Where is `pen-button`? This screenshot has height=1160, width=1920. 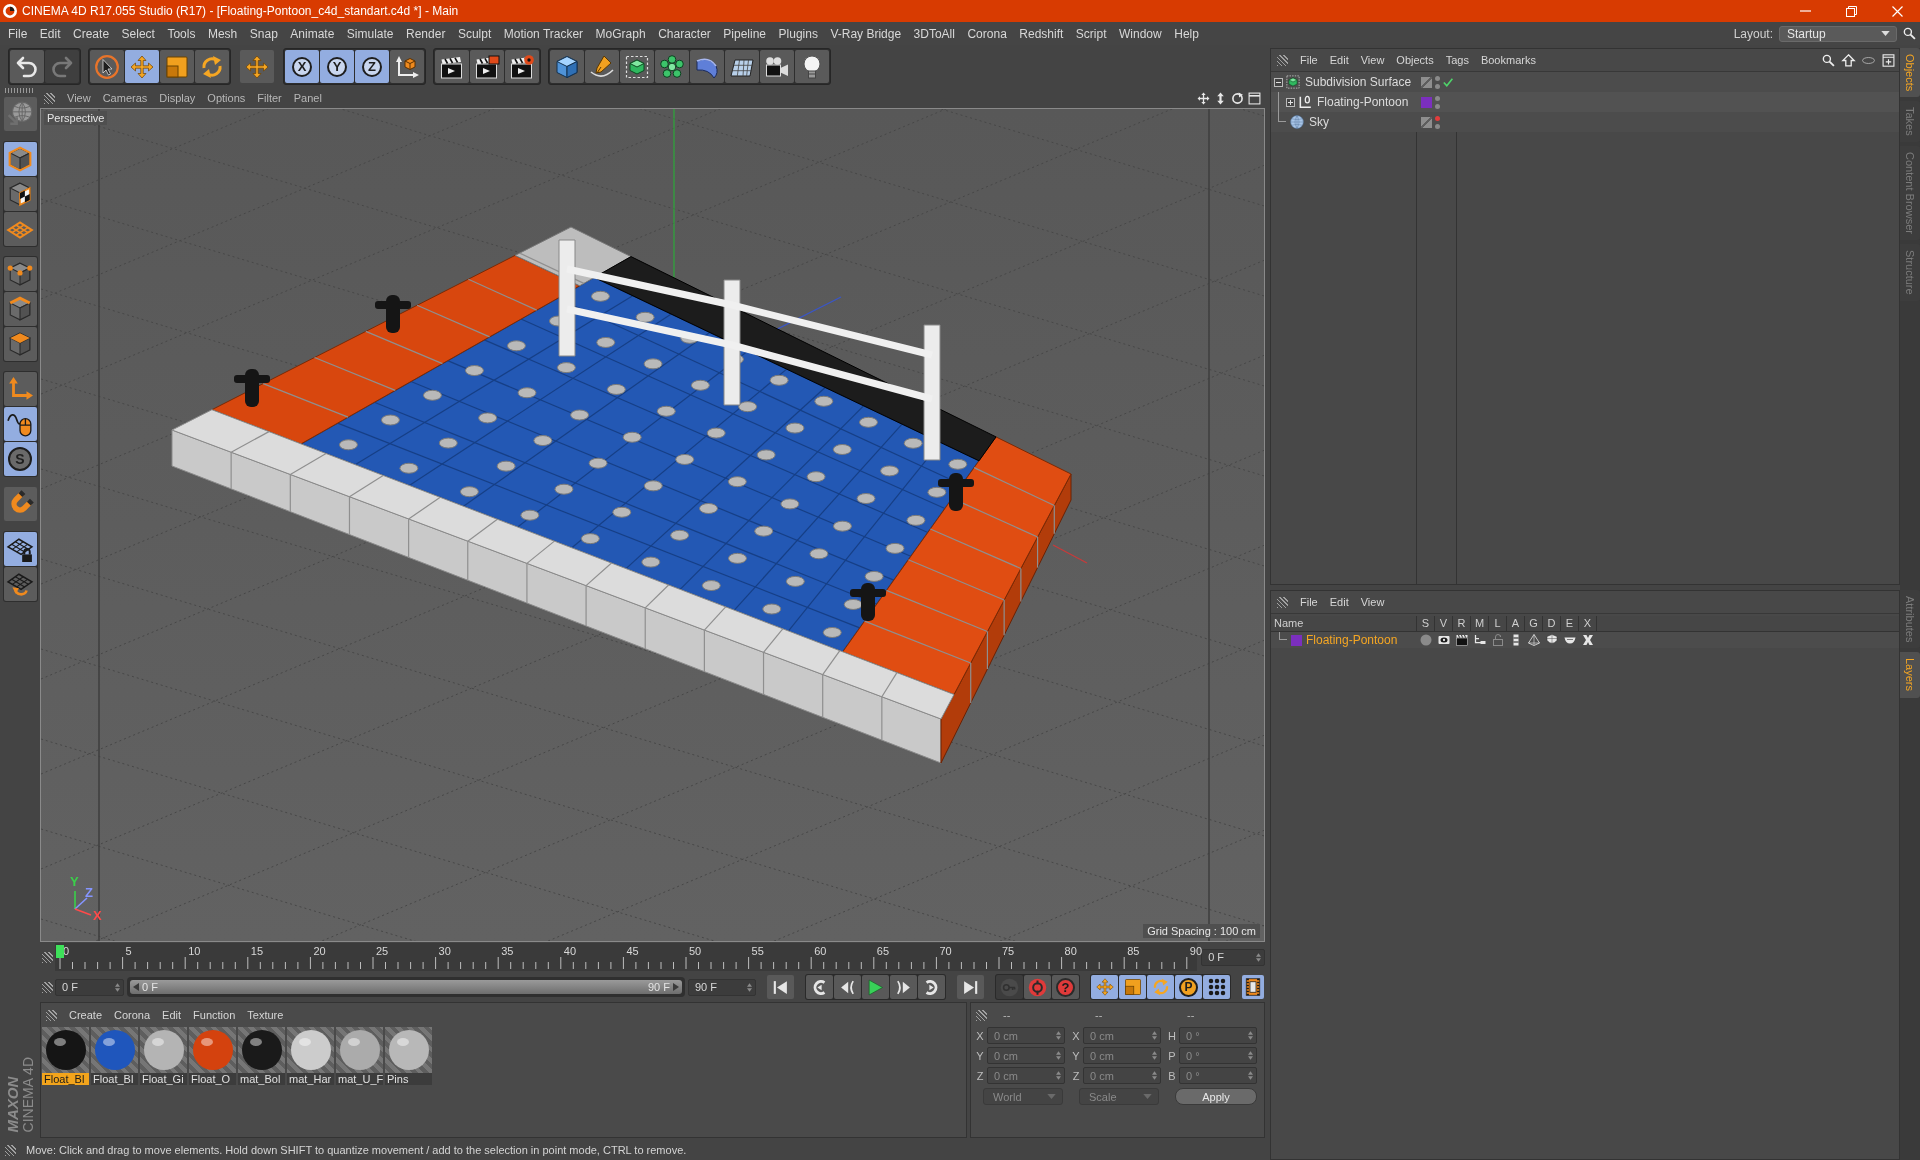 pen-button is located at coordinates (602, 66).